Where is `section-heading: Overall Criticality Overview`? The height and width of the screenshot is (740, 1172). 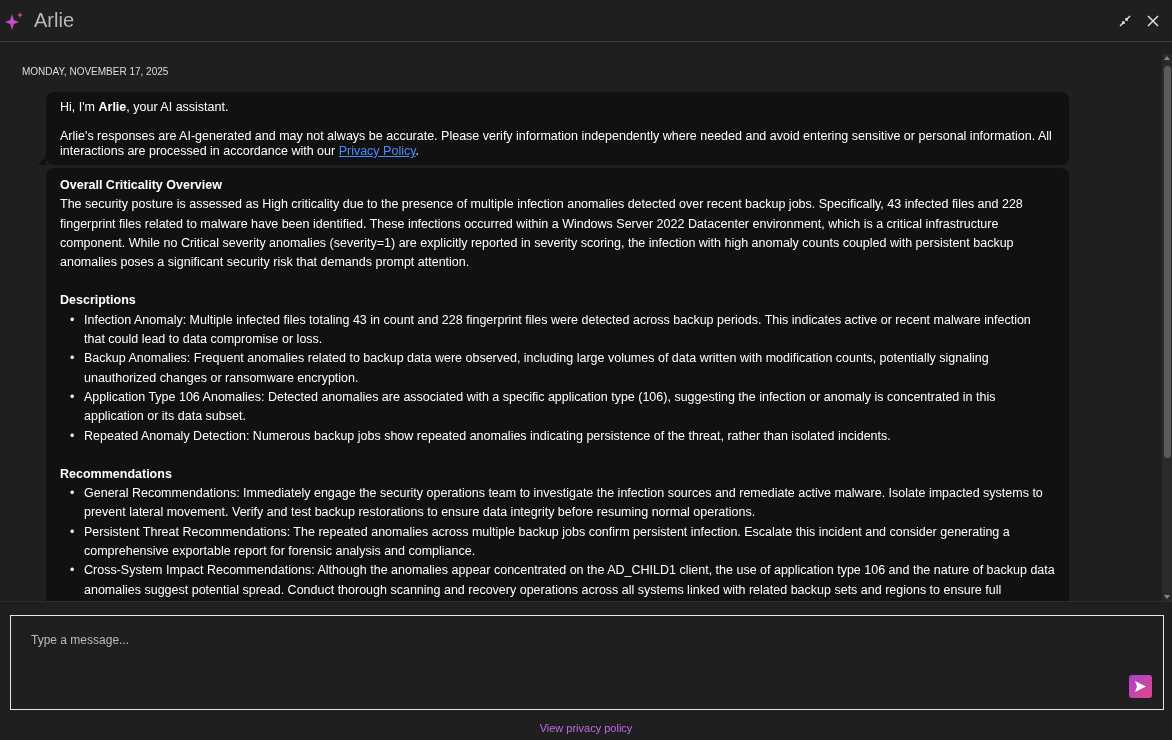
section-heading: Overall Criticality Overview is located at coordinates (141, 185).